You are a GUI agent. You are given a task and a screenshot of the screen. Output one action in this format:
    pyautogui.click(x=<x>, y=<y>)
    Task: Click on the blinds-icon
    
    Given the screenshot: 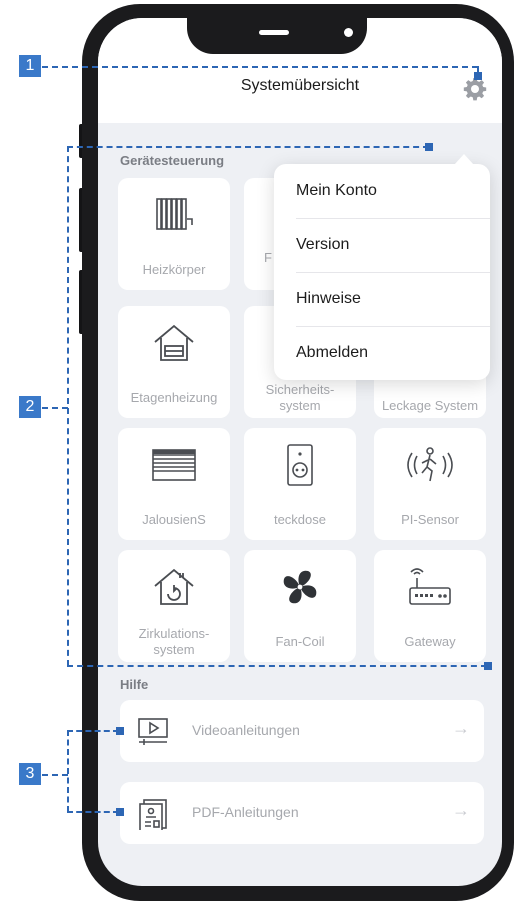 What is the action you would take?
    pyautogui.click(x=174, y=465)
    